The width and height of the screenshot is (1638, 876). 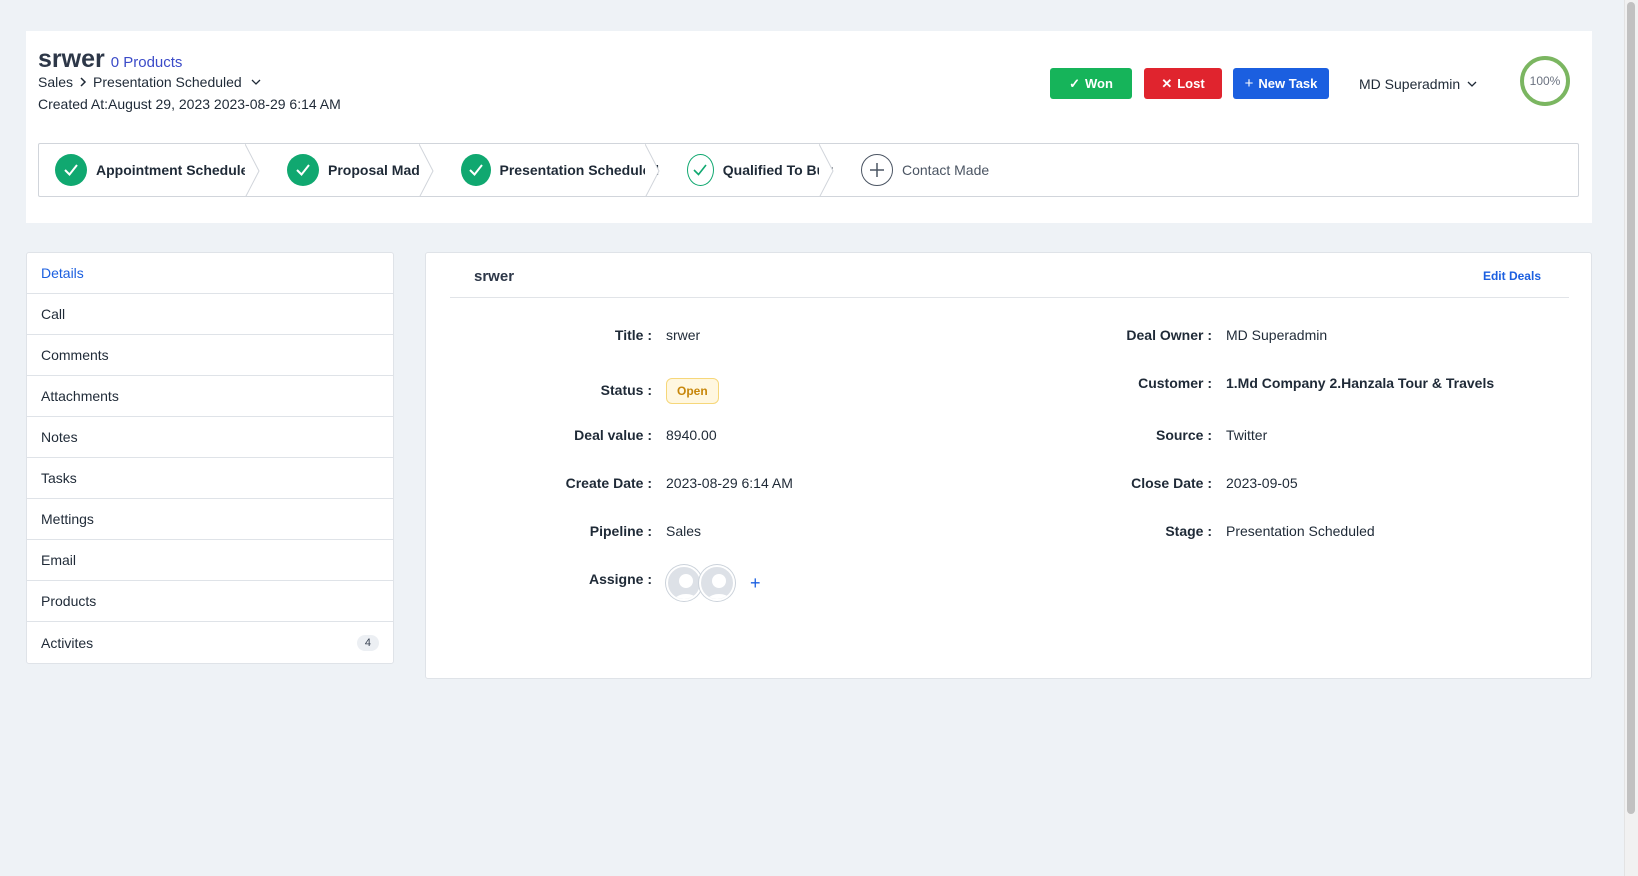 What do you see at coordinates (53, 314) in the screenshot?
I see `sidebar-item-label: Call` at bounding box center [53, 314].